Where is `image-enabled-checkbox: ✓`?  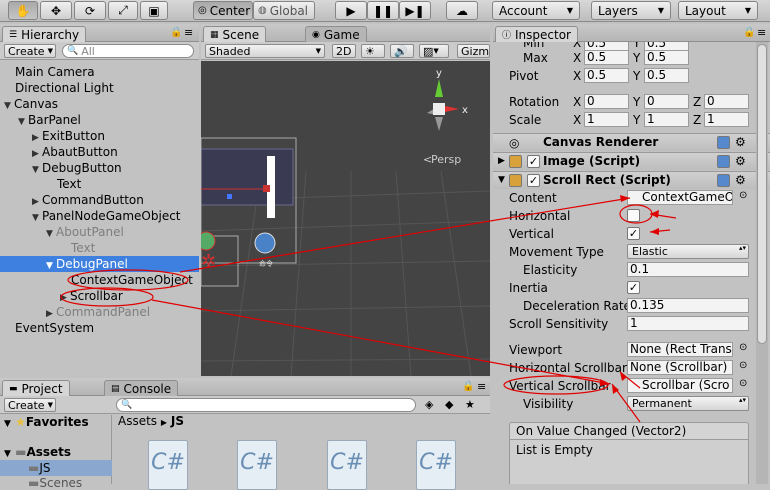
image-enabled-checkbox: ✓ is located at coordinates (533, 161).